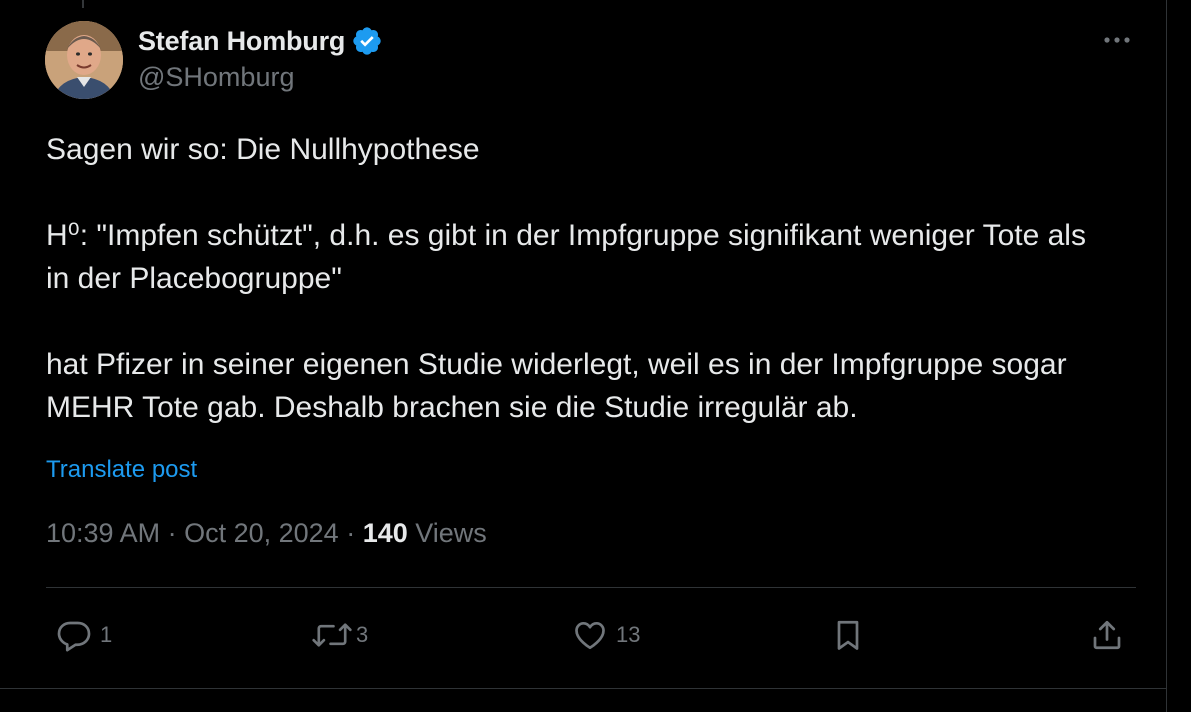 This screenshot has height=712, width=1191. I want to click on author-block: Stefan Homburg @SHomburg, so click(260, 58).